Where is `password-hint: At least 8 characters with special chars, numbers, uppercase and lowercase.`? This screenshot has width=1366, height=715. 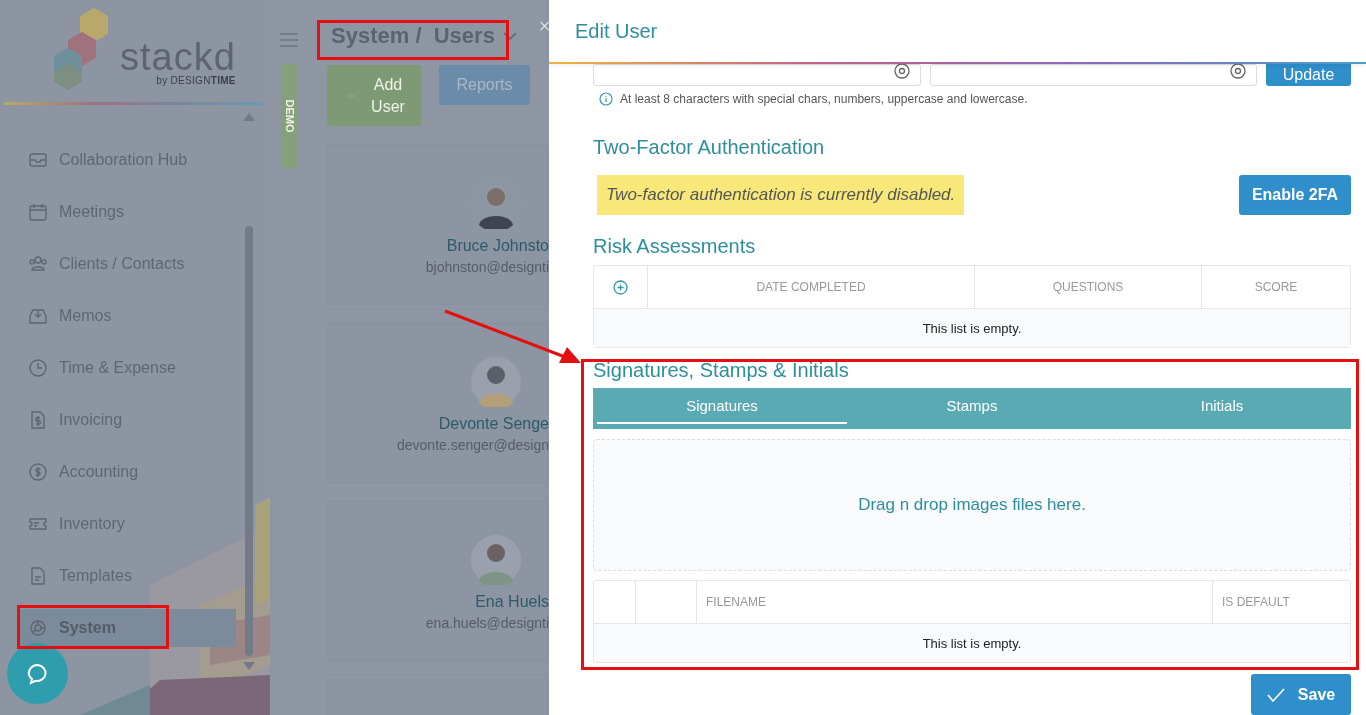 password-hint: At least 8 characters with special chars, numbers, uppercase and lowercase. is located at coordinates (824, 99).